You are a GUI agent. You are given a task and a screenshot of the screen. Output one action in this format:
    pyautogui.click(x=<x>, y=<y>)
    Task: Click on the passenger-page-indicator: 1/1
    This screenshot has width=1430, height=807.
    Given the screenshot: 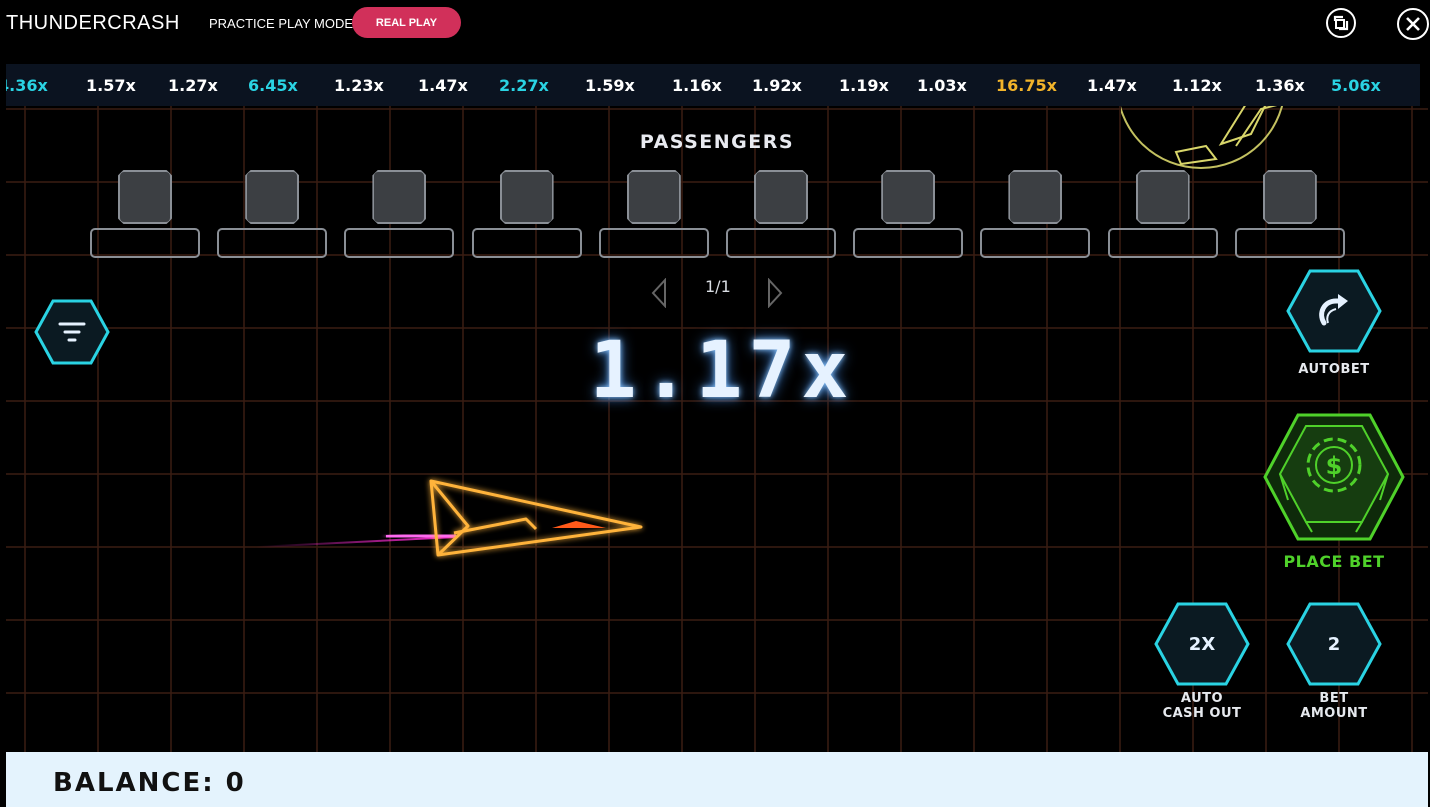 What is the action you would take?
    pyautogui.click(x=718, y=286)
    